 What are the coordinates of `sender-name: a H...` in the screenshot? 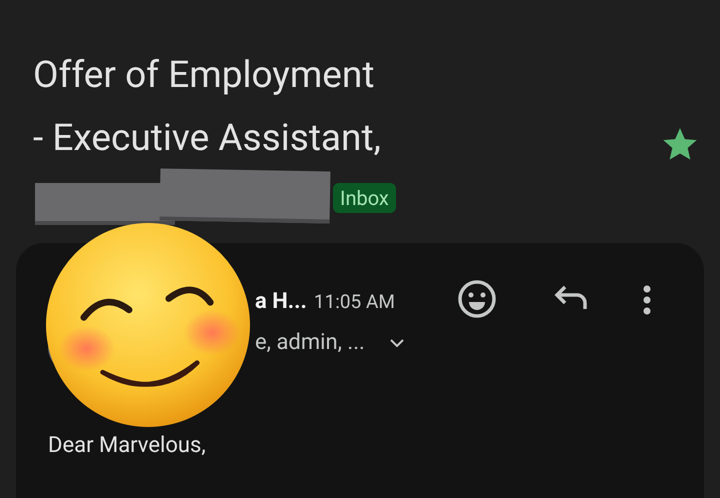 It's located at (281, 301).